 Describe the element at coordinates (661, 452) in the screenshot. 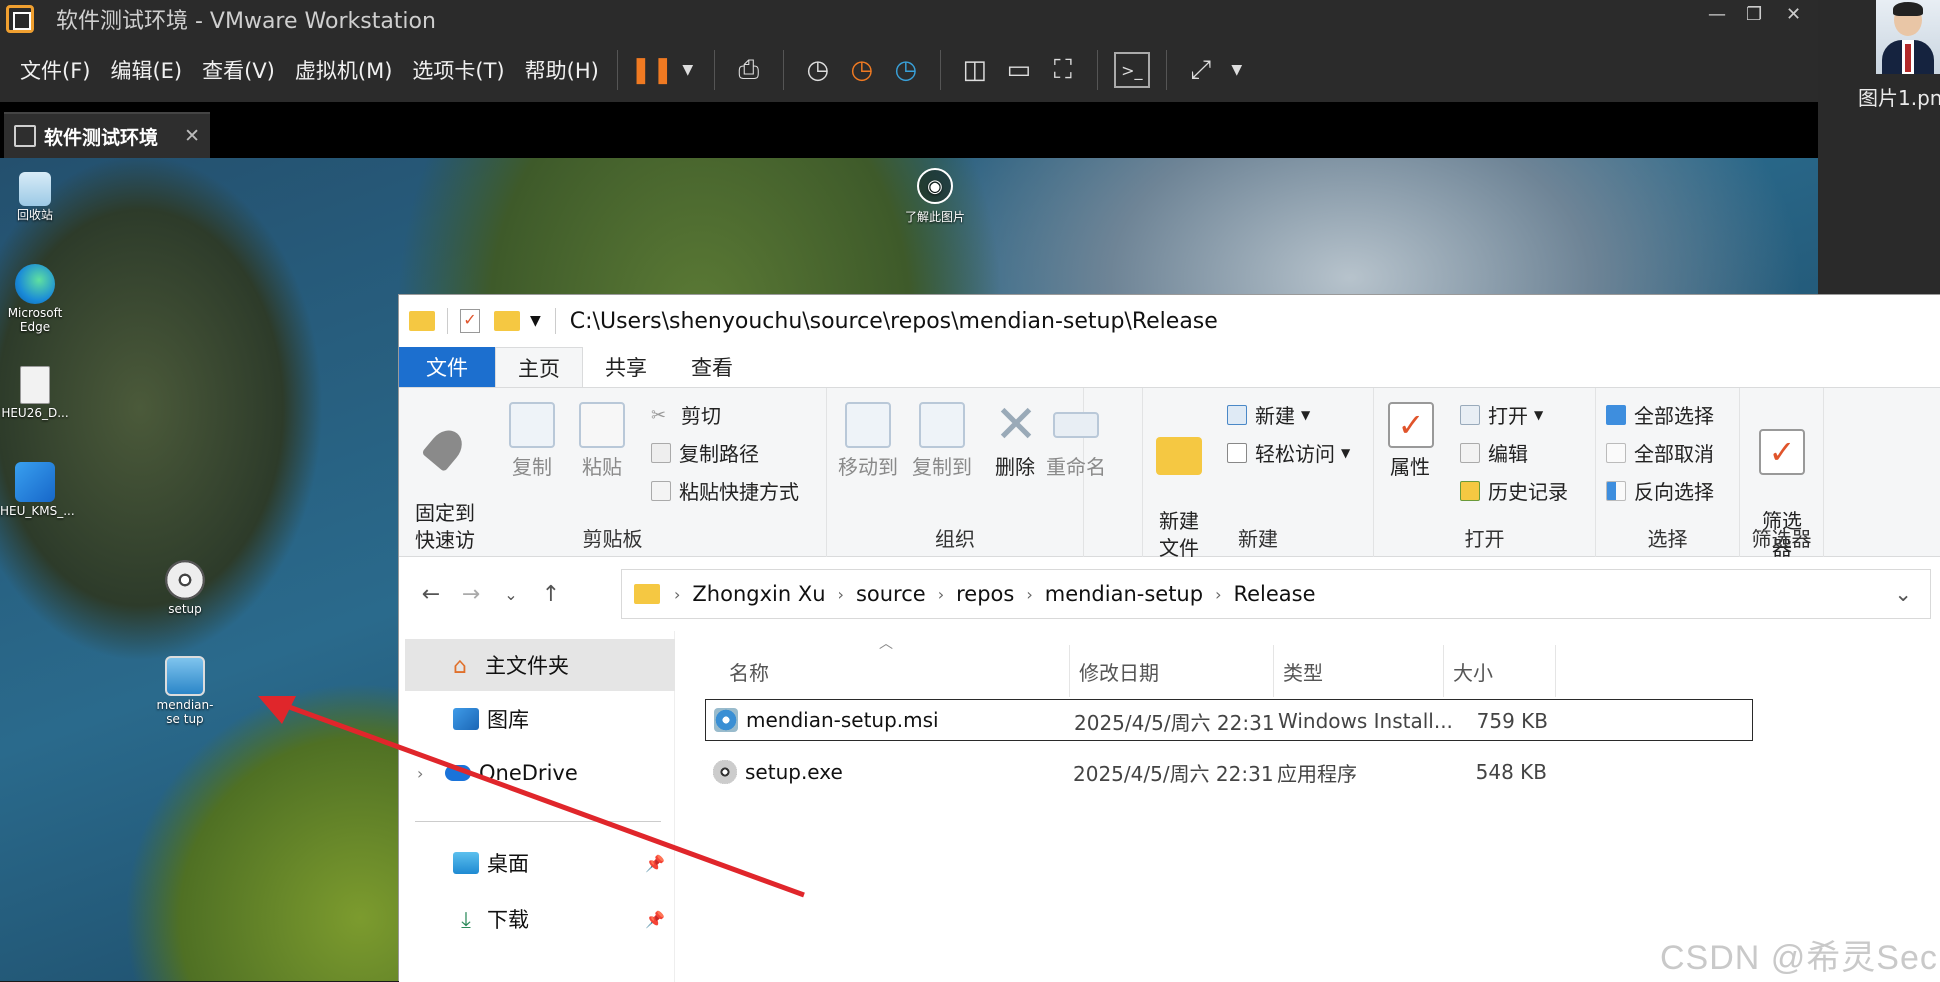

I see `copy-path-icon` at that location.